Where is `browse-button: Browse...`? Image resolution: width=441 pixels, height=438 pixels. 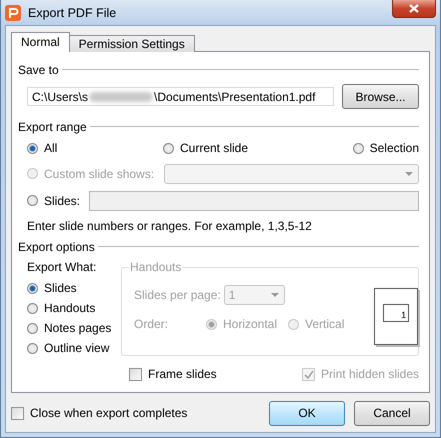 browse-button: Browse... is located at coordinates (380, 96).